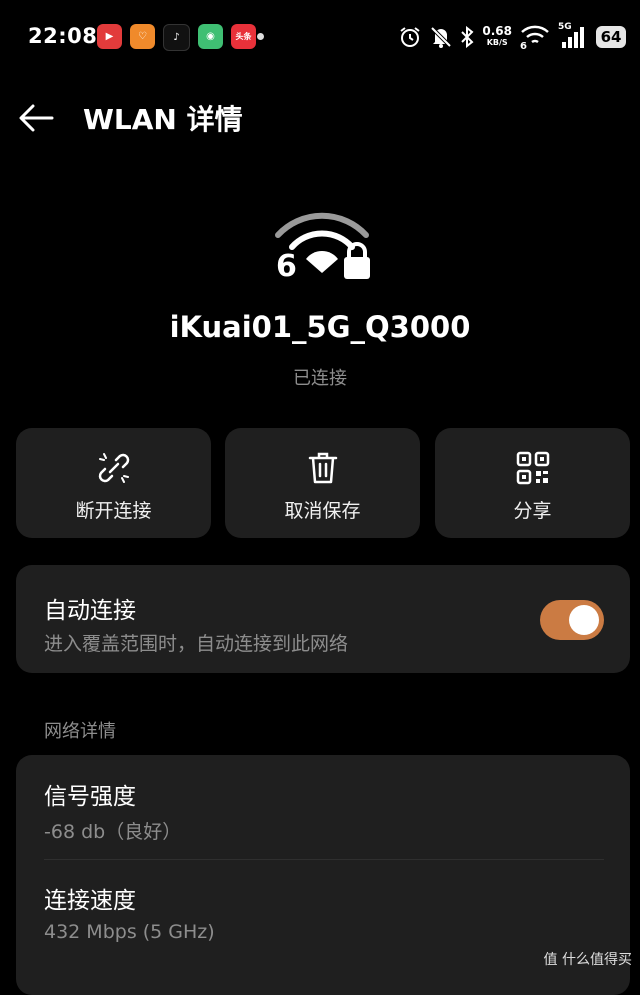 The height and width of the screenshot is (995, 640). What do you see at coordinates (90, 611) in the screenshot?
I see `auto-connect-title: 自动连接` at bounding box center [90, 611].